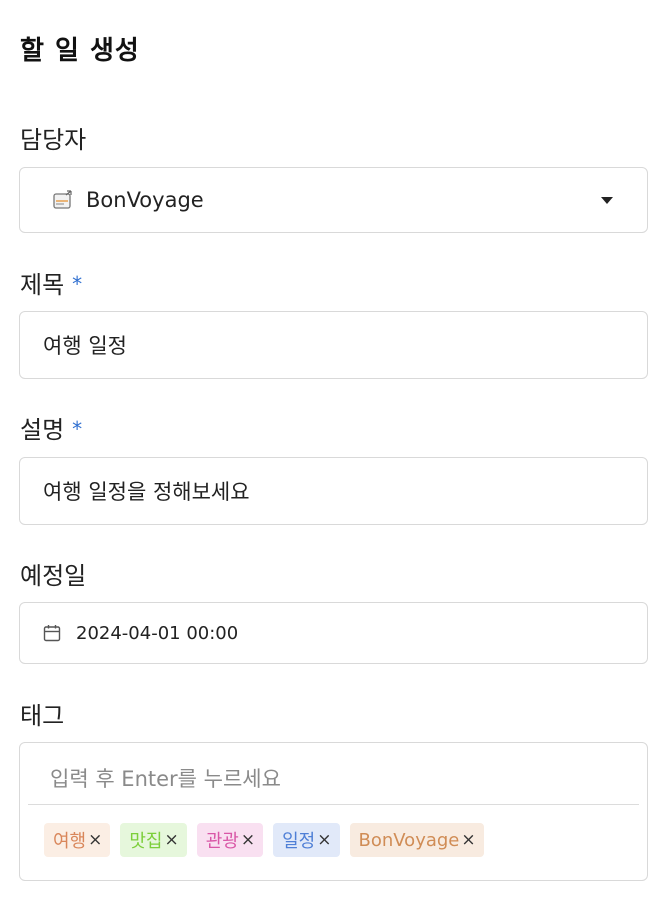 Image resolution: width=665 pixels, height=898 pixels. I want to click on title-input: 여행 일정, so click(333, 345).